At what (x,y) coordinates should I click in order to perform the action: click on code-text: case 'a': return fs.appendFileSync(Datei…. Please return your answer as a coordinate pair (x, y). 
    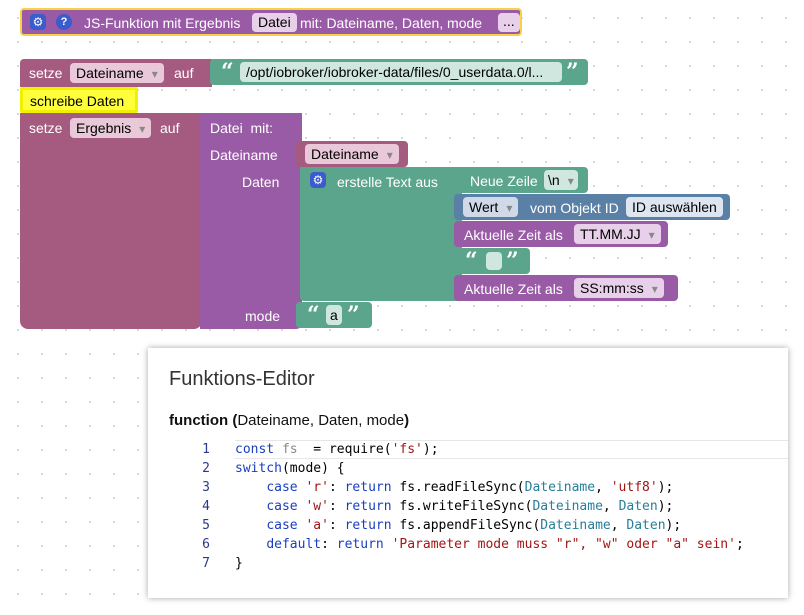
    Looking at the image, I should click on (474, 525).